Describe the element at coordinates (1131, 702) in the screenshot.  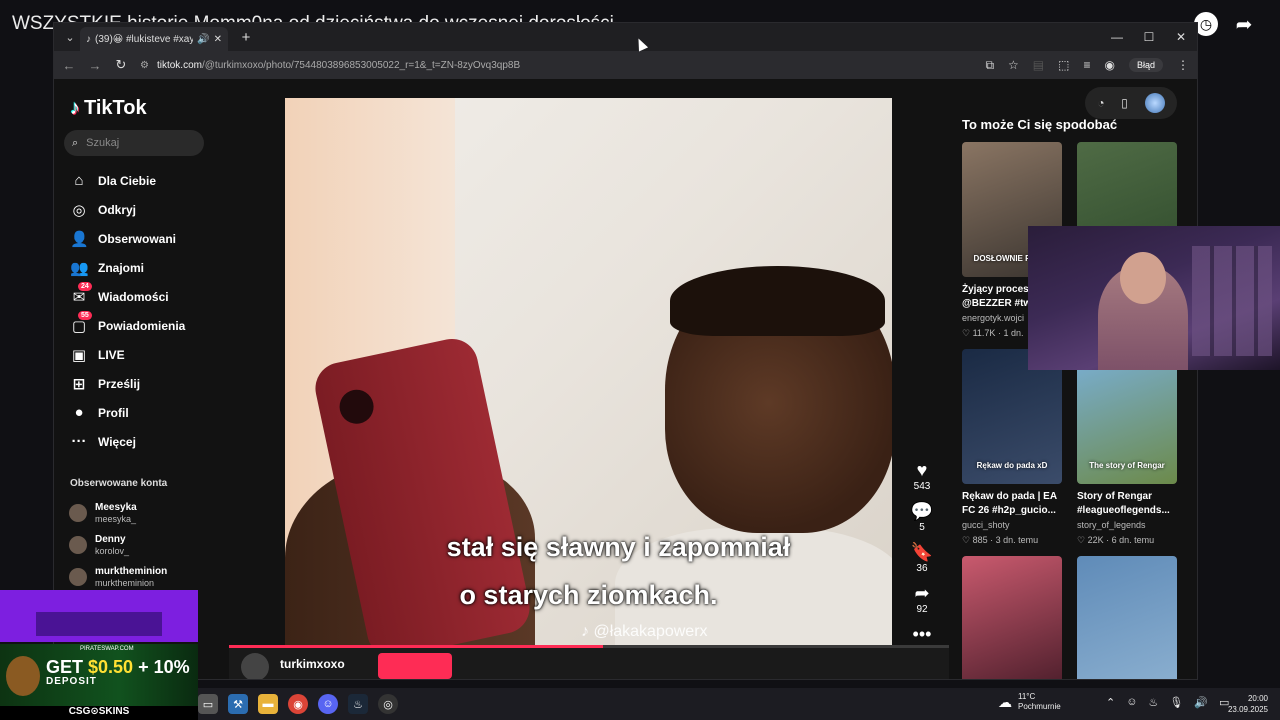
I see `tray-discord-icon: ☺` at that location.